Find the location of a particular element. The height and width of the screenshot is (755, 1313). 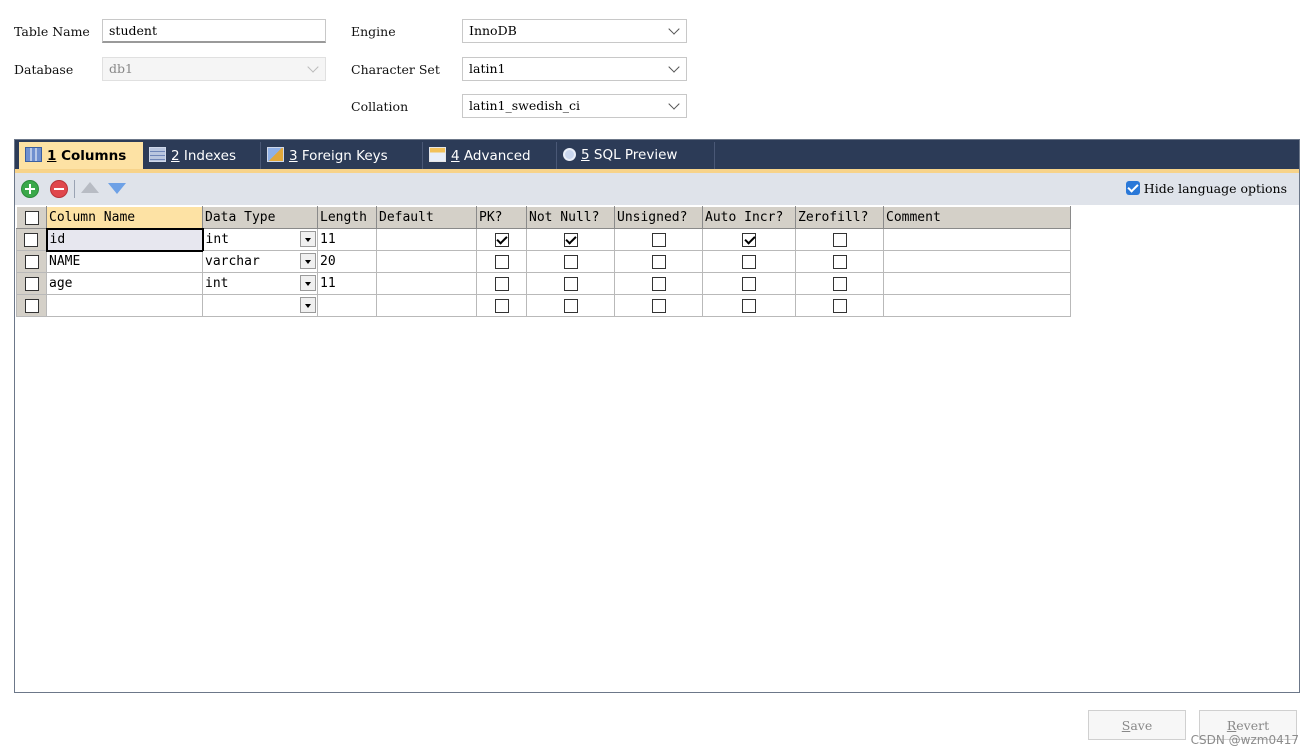

header-pk: PK? is located at coordinates (501, 217).